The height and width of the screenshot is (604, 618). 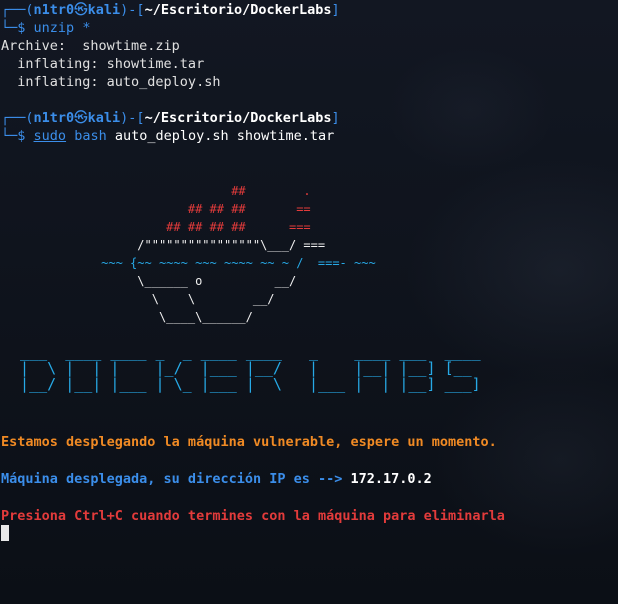 What do you see at coordinates (50, 136) in the screenshot?
I see `command-sudo: sudo` at bounding box center [50, 136].